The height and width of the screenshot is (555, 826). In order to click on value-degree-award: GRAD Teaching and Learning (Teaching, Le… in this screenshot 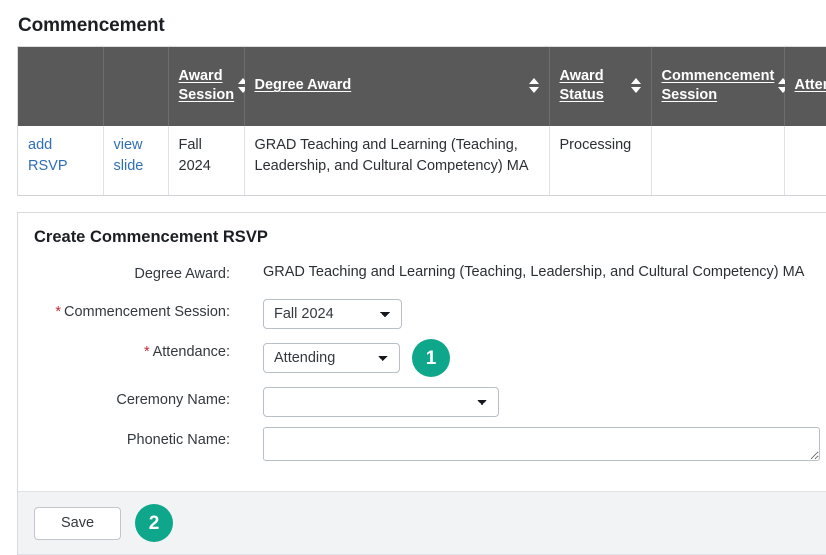, I will do `click(534, 272)`.